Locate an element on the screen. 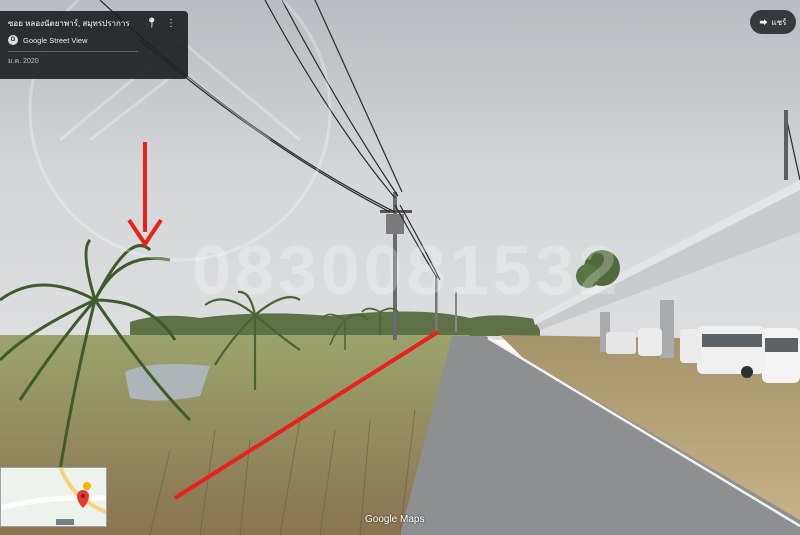 The width and height of the screenshot is (800, 535). pegman-icon is located at coordinates (87, 486).